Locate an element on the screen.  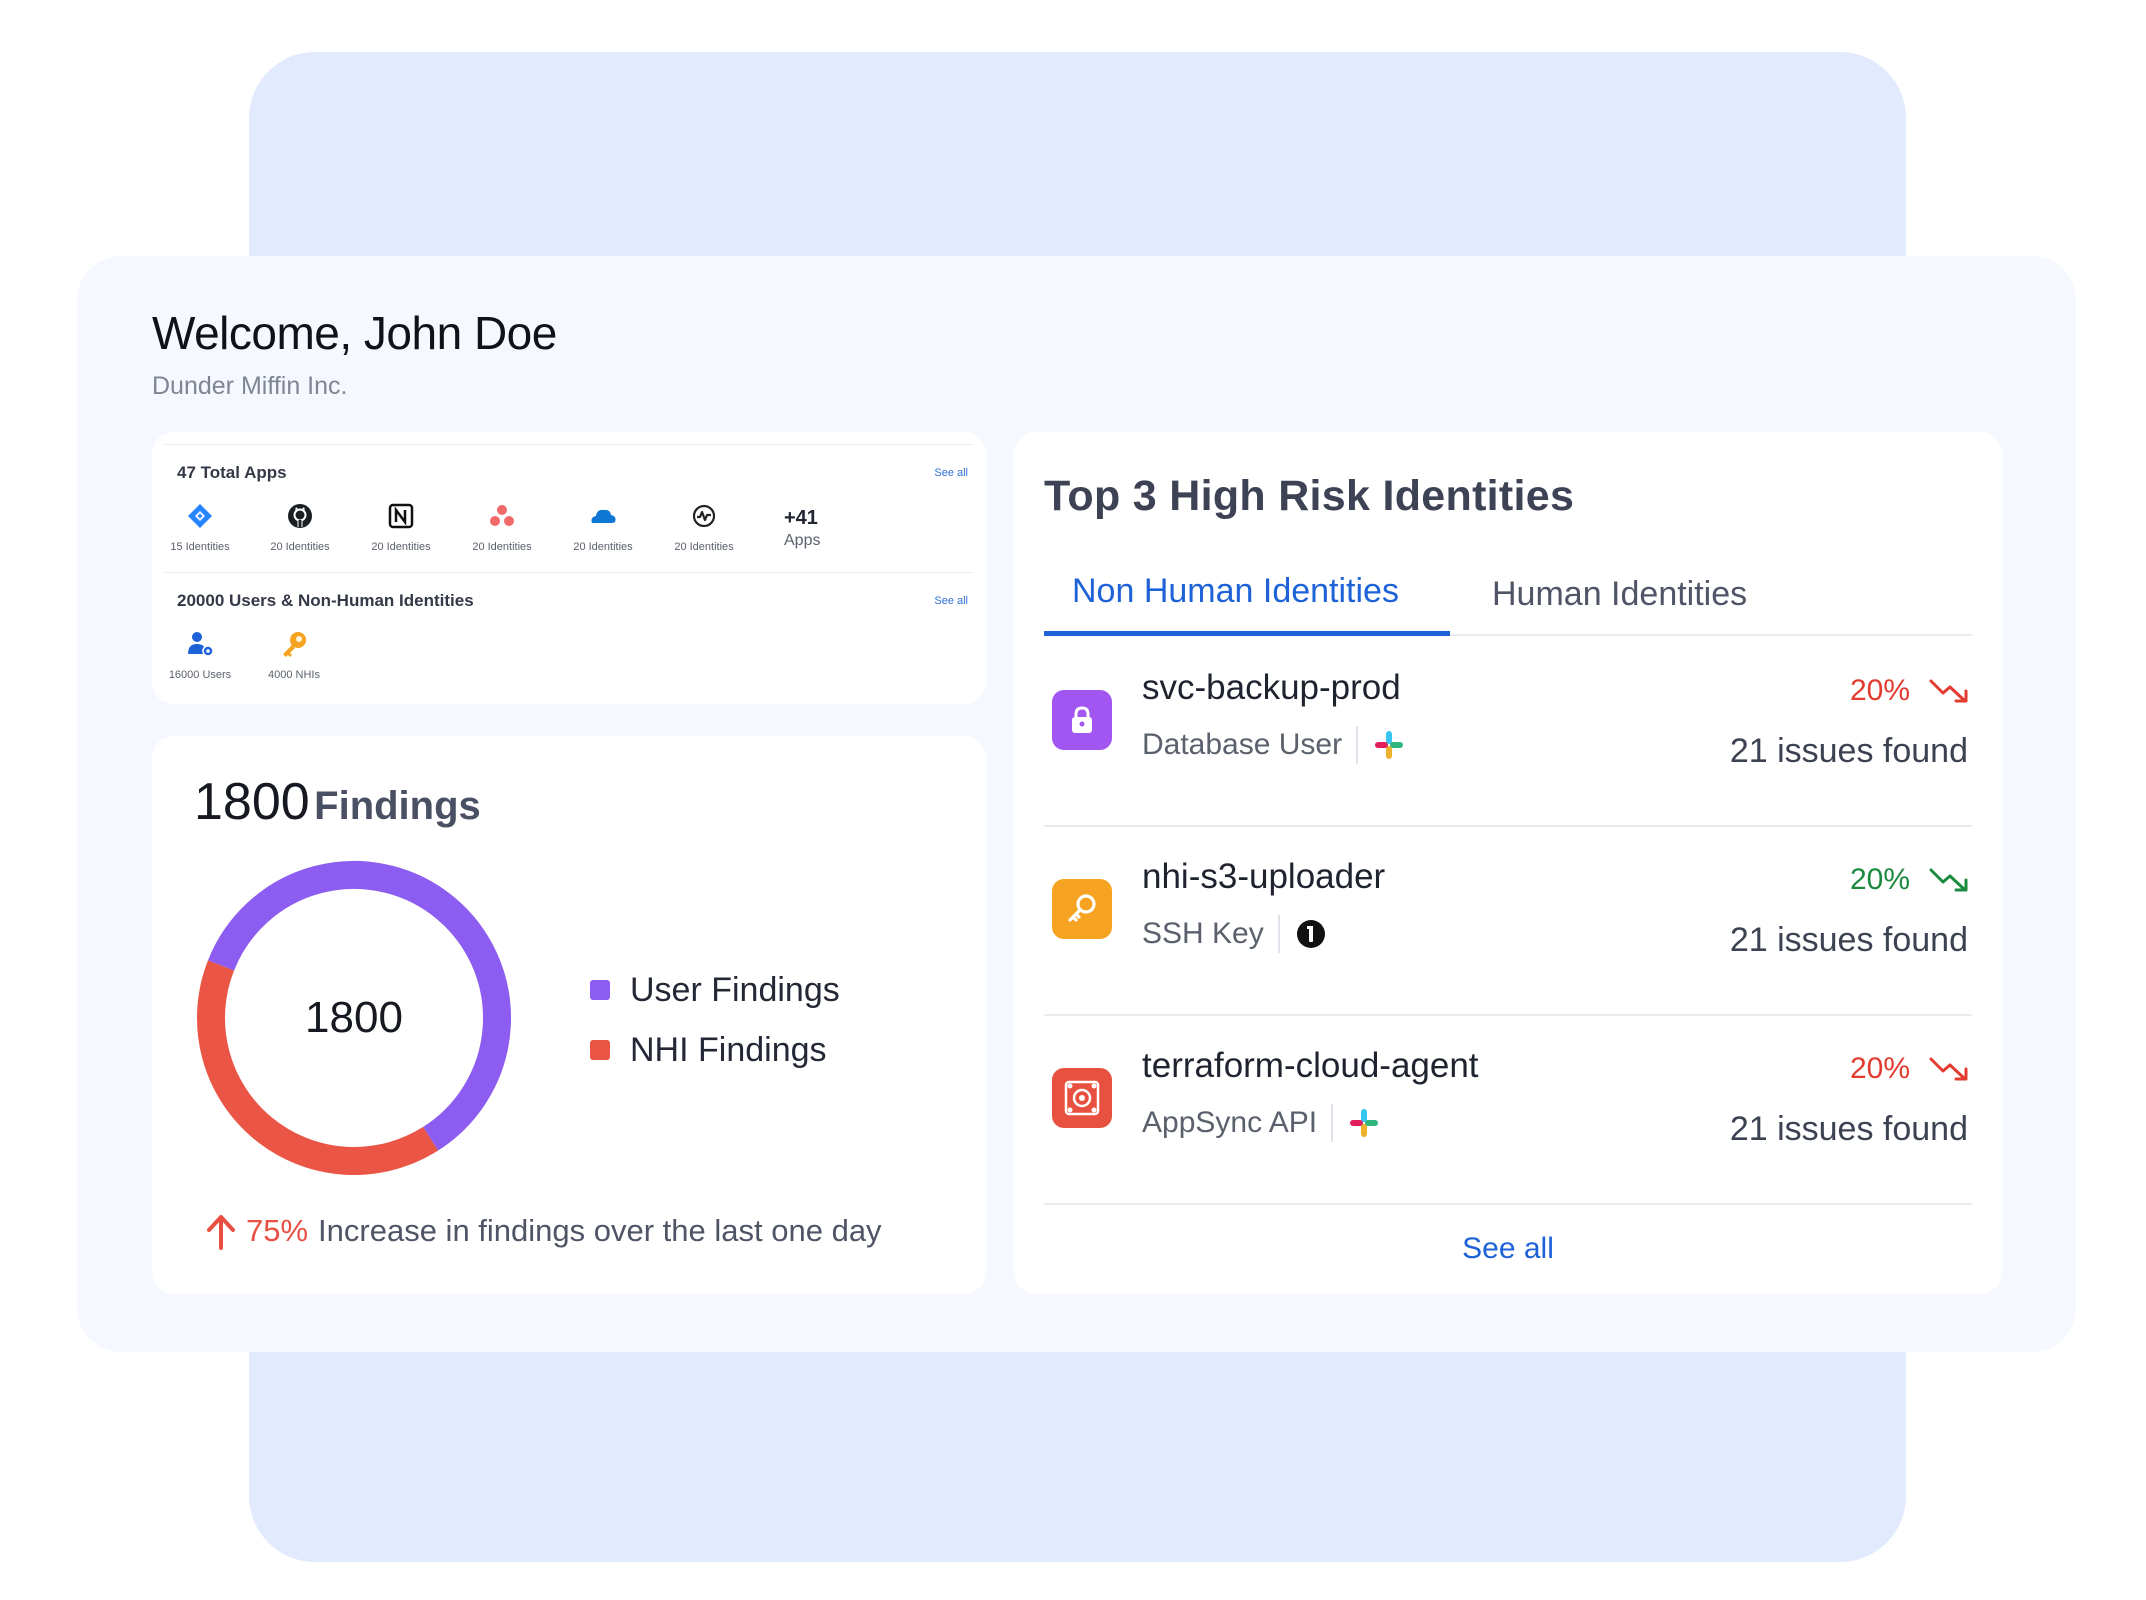
app-item-notion: 20 Identities is located at coordinates (401, 527).